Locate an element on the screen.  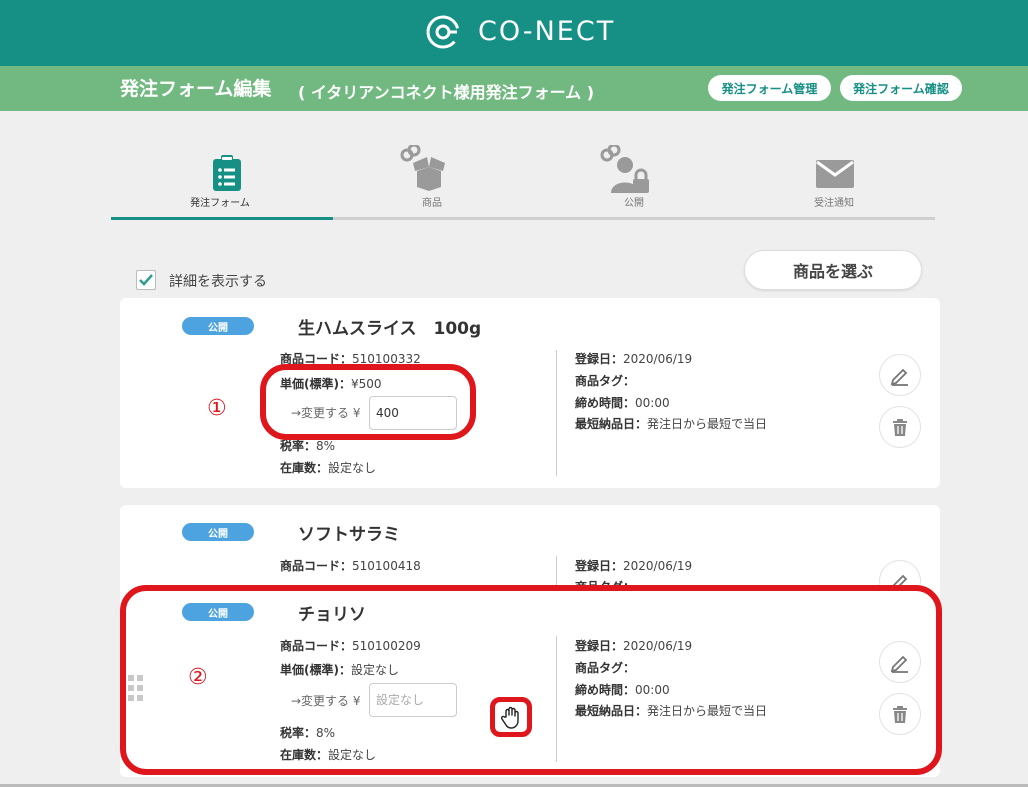
tab-order-form-label: 発注フォーム is located at coordinates (220, 203).